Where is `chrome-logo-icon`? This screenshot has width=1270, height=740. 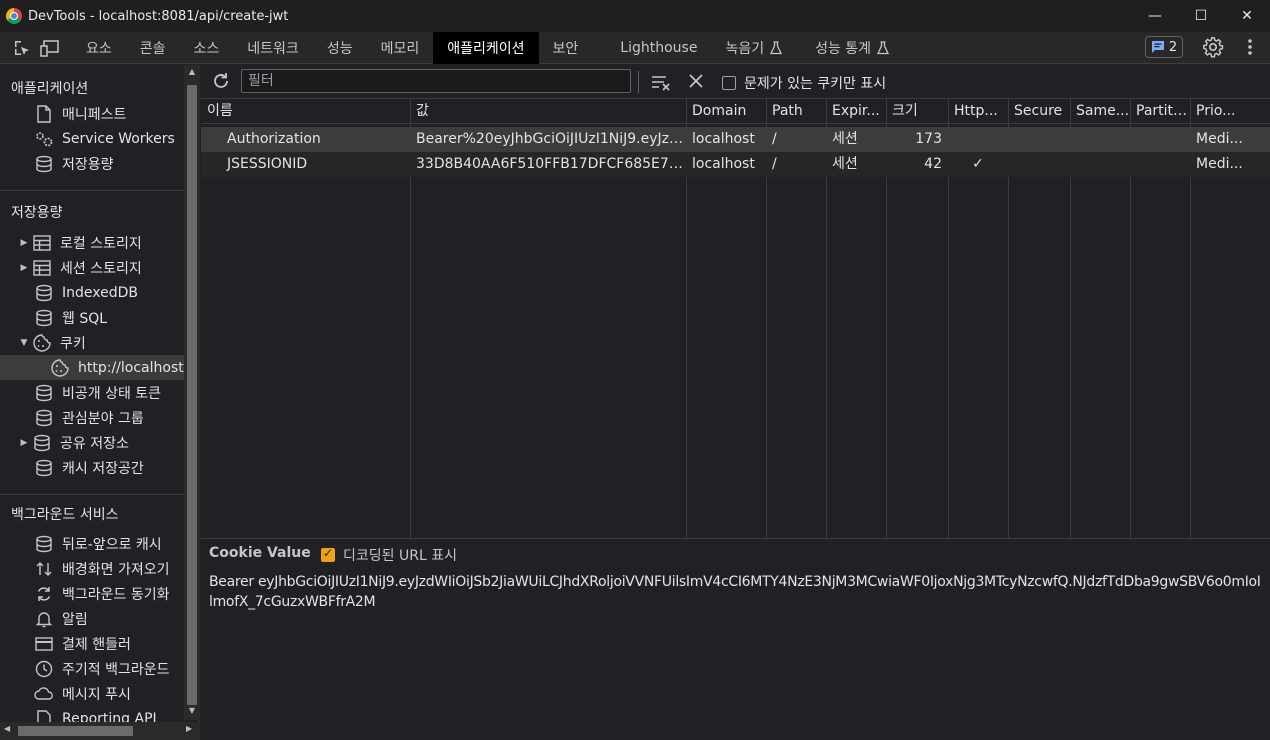 chrome-logo-icon is located at coordinates (14, 16).